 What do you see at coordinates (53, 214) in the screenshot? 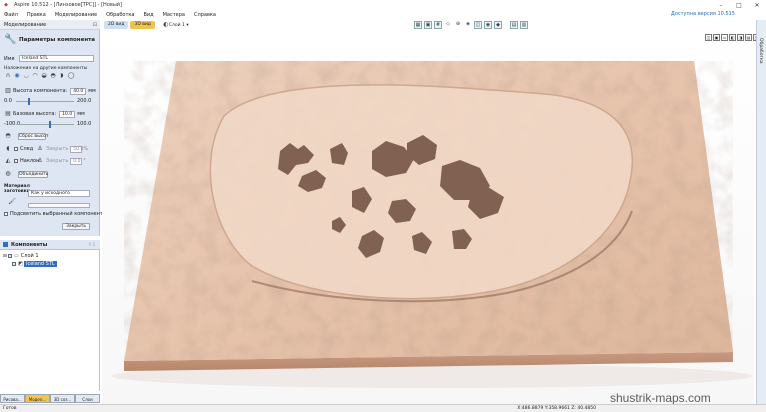
I see `preview-row: Подсветить выбранный компонент` at bounding box center [53, 214].